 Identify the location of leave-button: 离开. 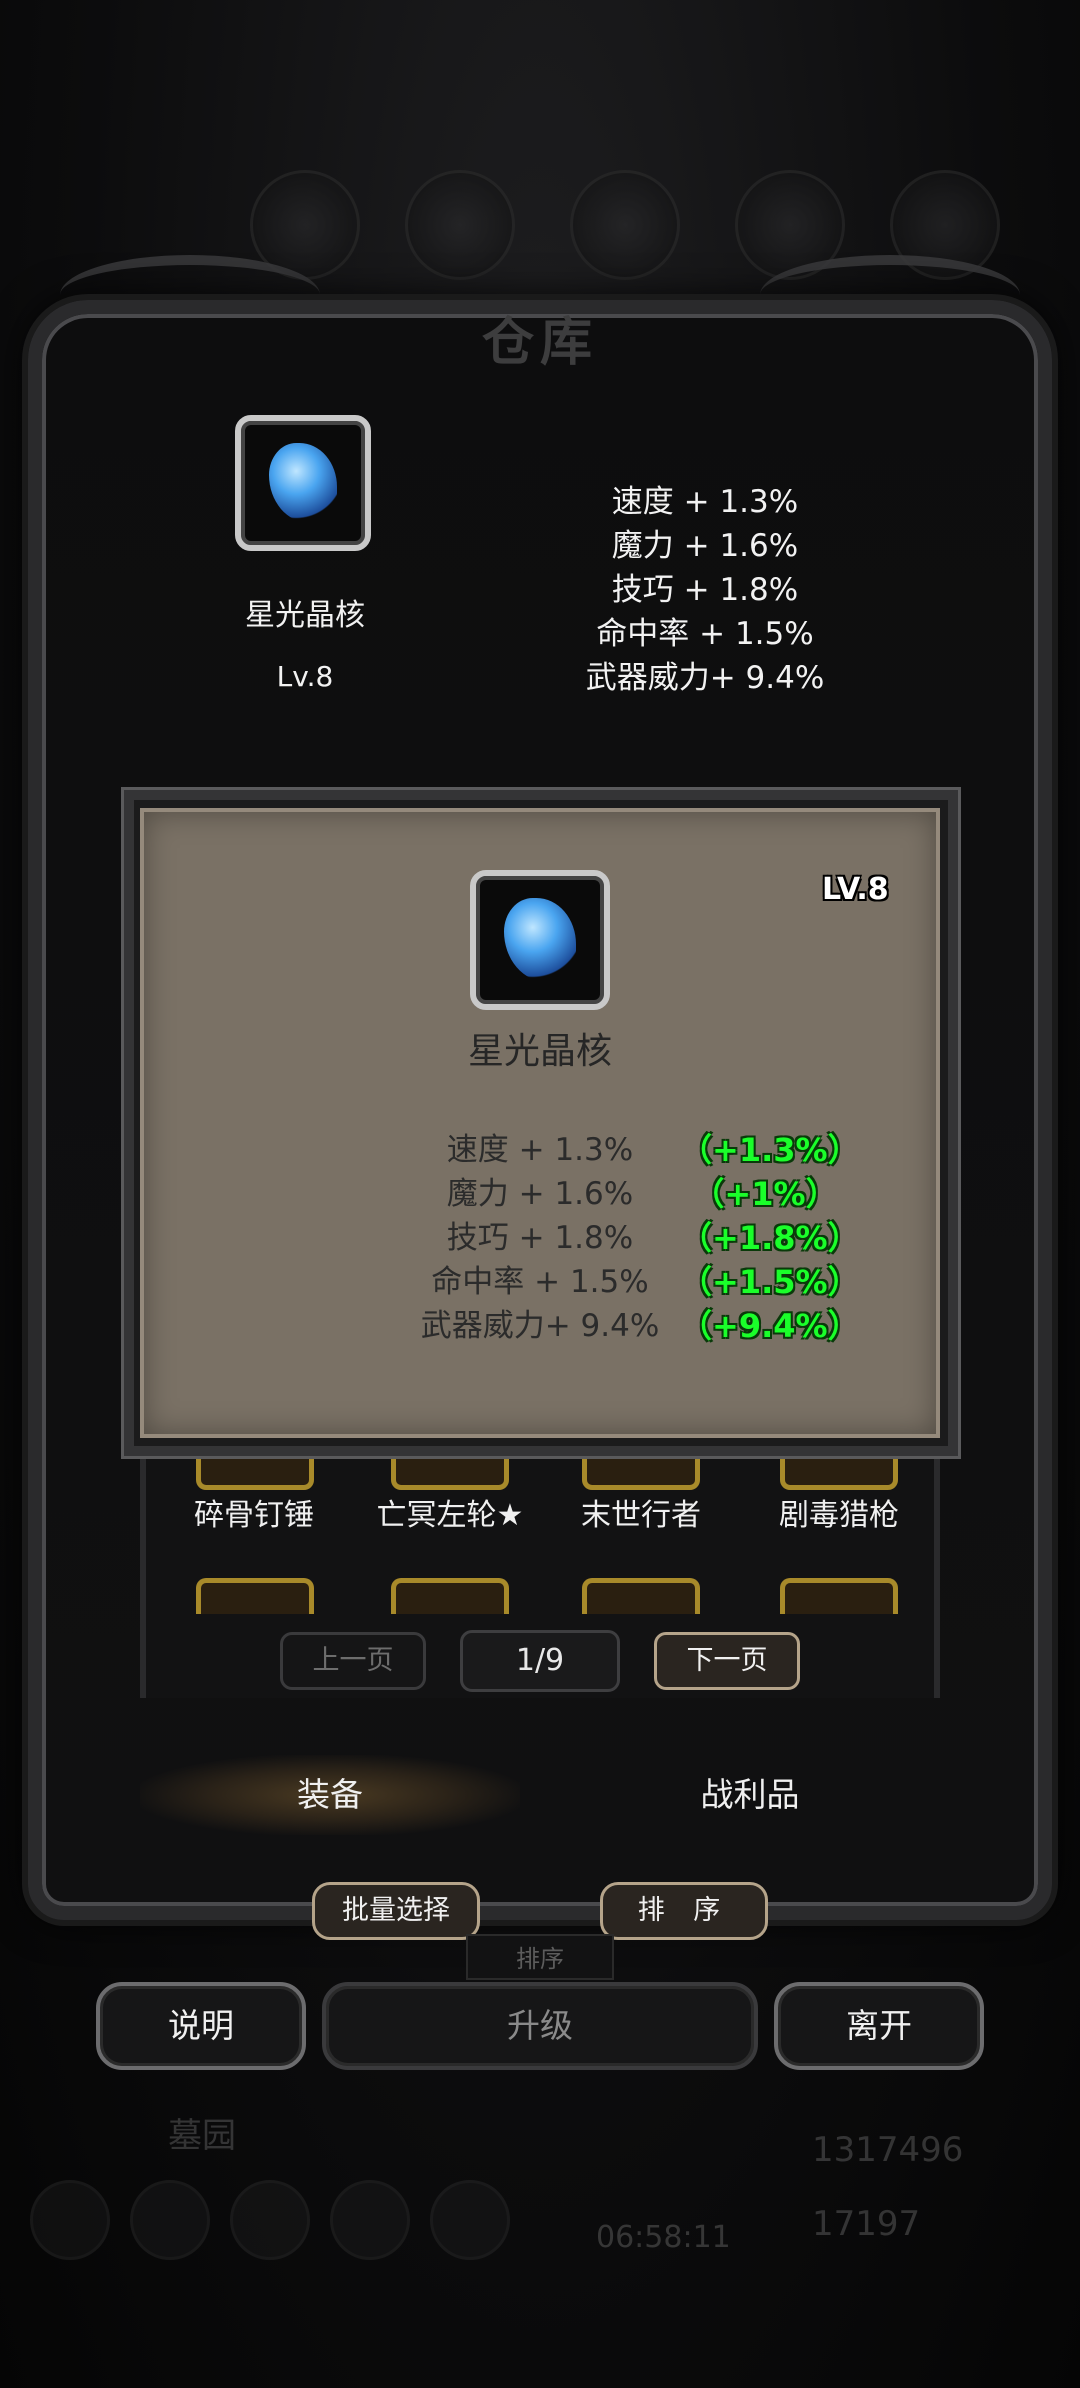
(879, 2026).